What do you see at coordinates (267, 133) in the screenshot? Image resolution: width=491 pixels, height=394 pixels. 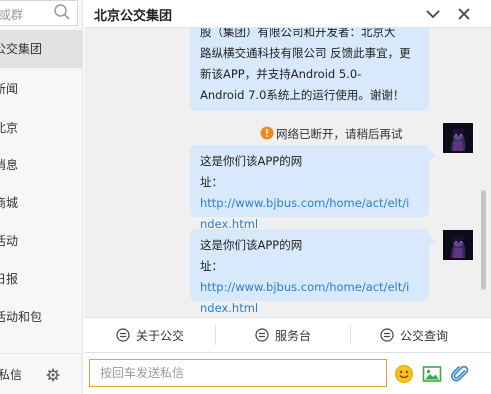 I see `warning-icon` at bounding box center [267, 133].